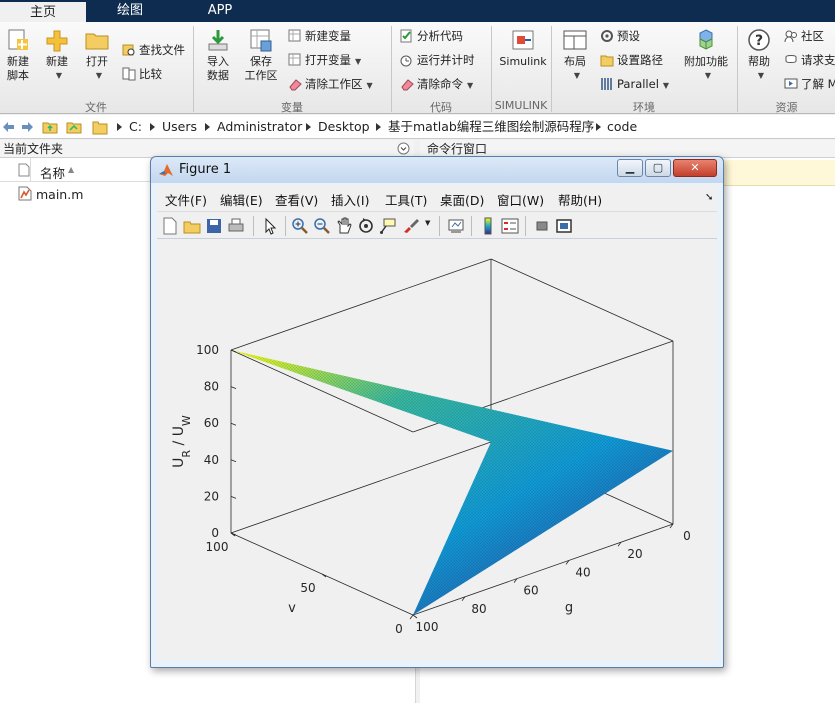 This screenshot has height=703, width=835. I want to click on environment-section-label: 环境, so click(644, 107).